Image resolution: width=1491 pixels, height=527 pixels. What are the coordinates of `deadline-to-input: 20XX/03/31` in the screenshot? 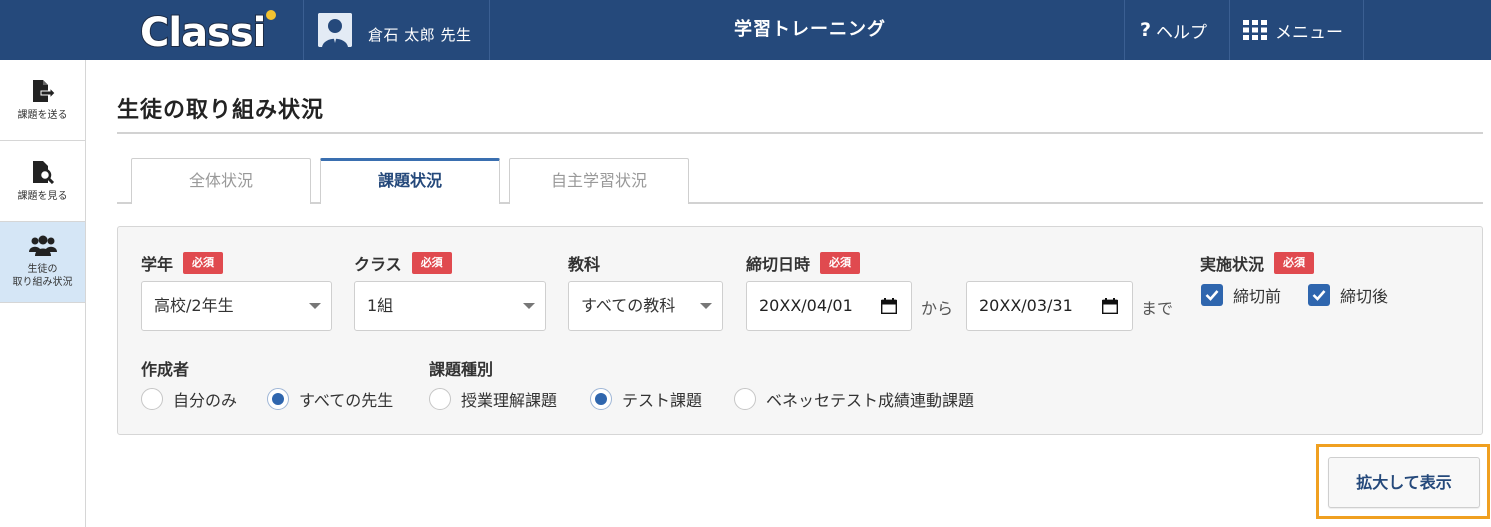 It's located at (1049, 306).